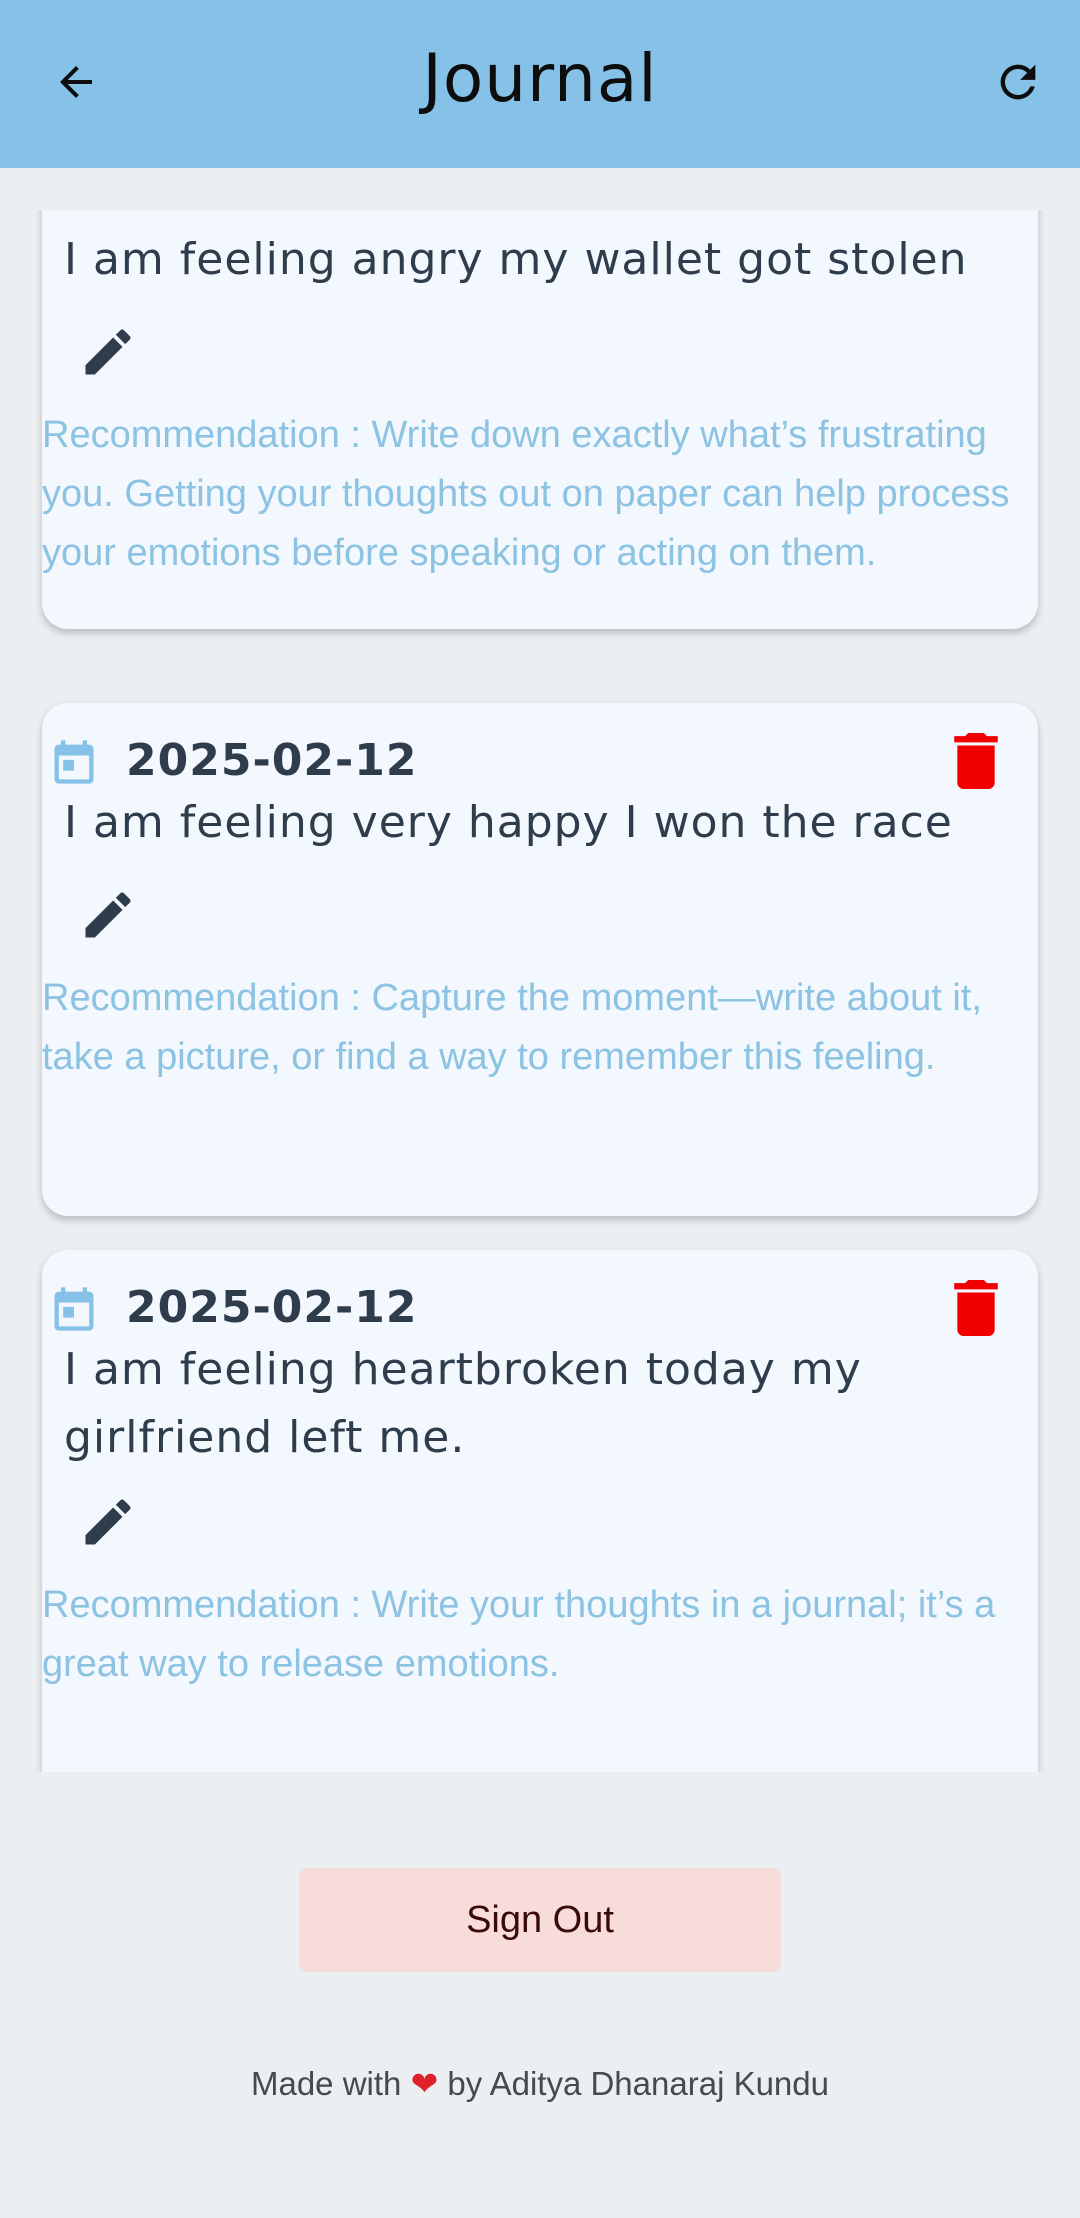 The width and height of the screenshot is (1080, 2218). What do you see at coordinates (326, 2083) in the screenshot?
I see `footer-prefix: Made with` at bounding box center [326, 2083].